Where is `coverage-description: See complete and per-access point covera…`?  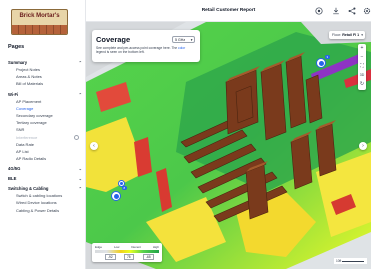
coverage-description: See complete and per-access point covera… is located at coordinates (146, 50).